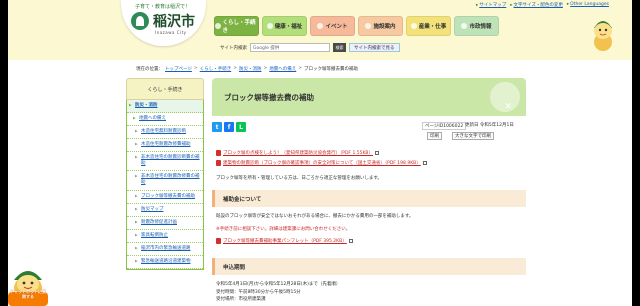 The image size is (640, 306). I want to click on logo-tagline: 子育て・教育は稲沢で！, so click(163, 7).